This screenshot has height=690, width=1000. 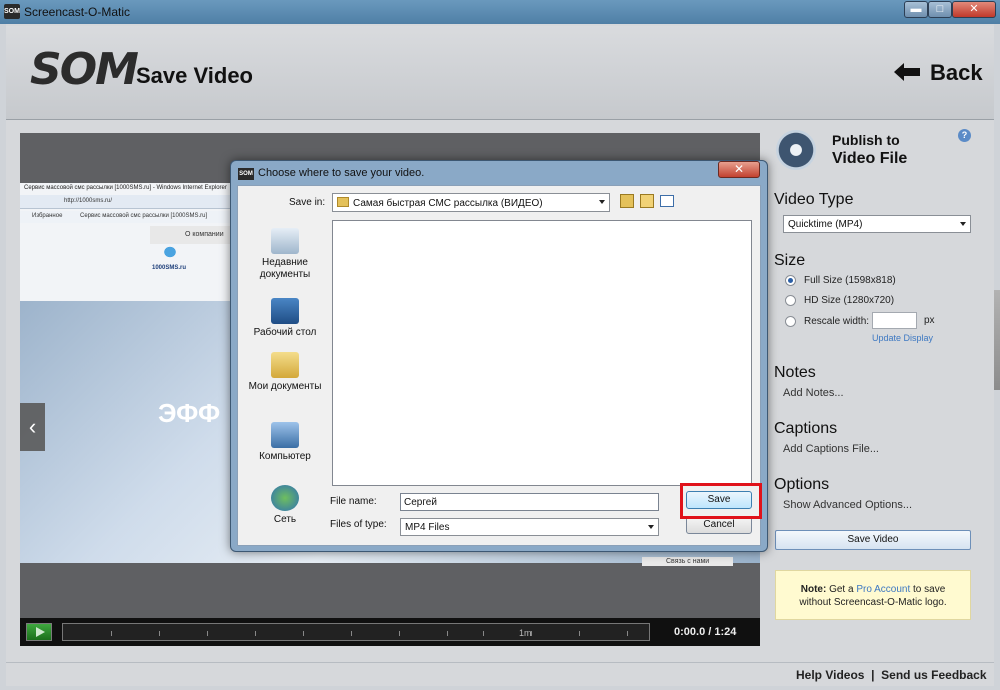 I want to click on desktop-icon, so click(x=285, y=311).